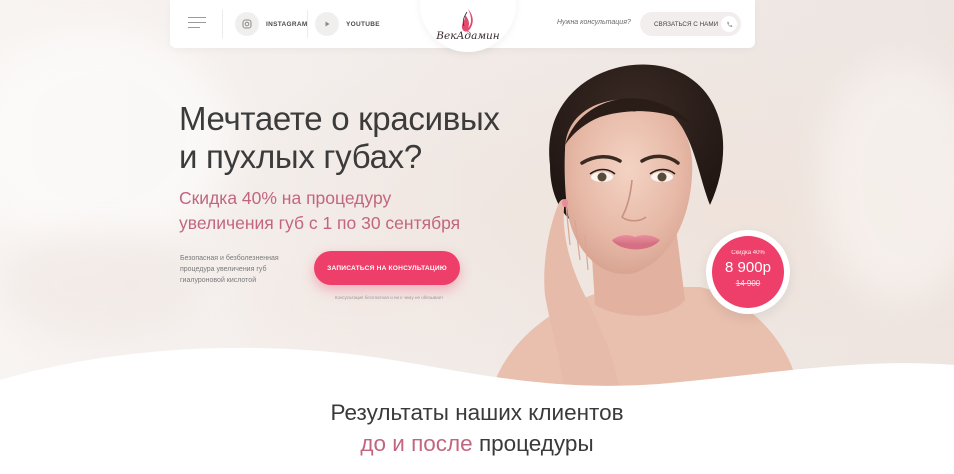 The image size is (954, 474). What do you see at coordinates (748, 283) in the screenshot?
I see `old-price: 14 900` at bounding box center [748, 283].